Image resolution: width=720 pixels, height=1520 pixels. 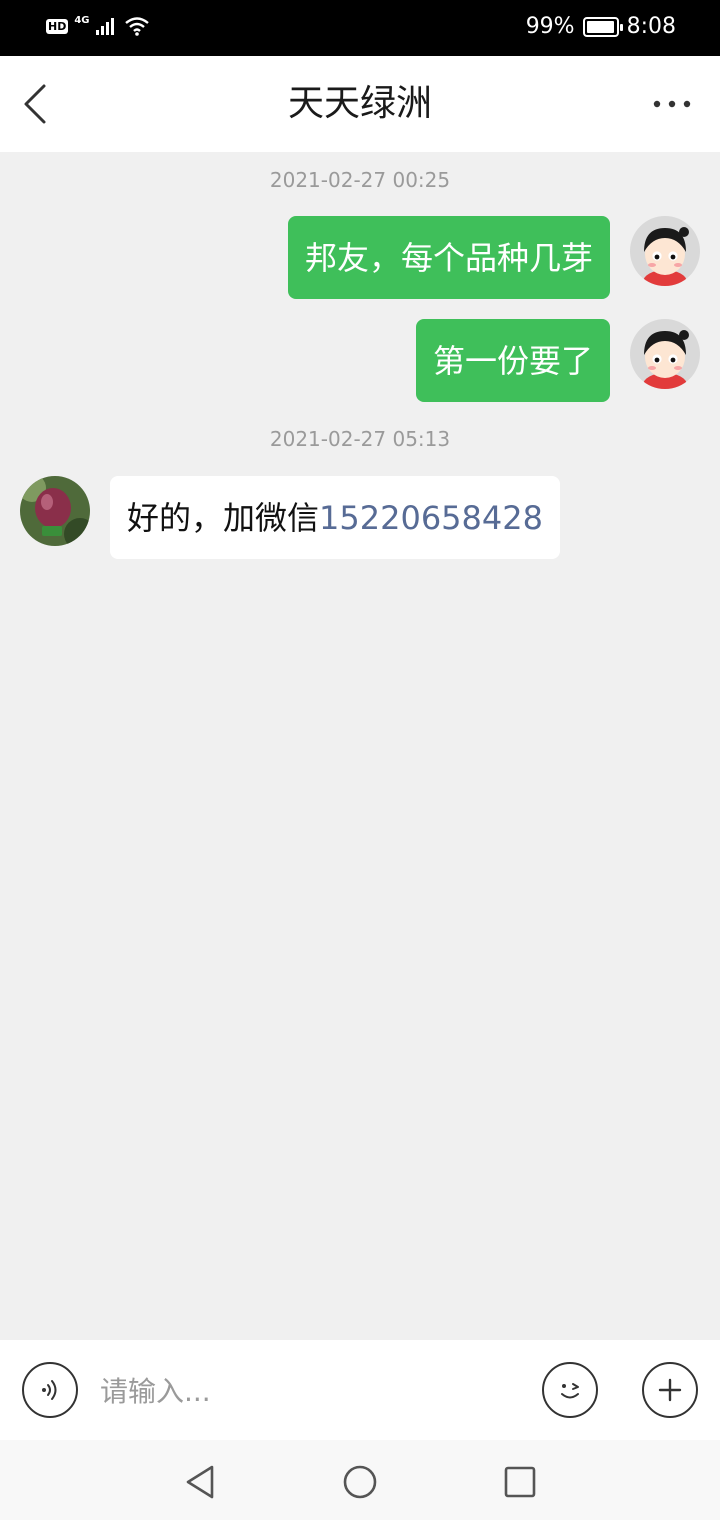 I want to click on status-right: 99% 8:08, so click(x=601, y=26).